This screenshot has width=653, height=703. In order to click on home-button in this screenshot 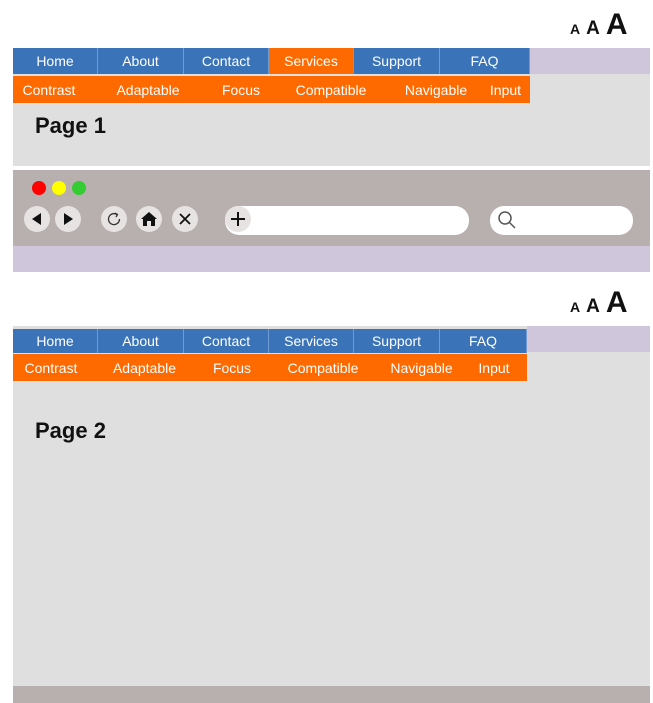, I will do `click(149, 219)`.